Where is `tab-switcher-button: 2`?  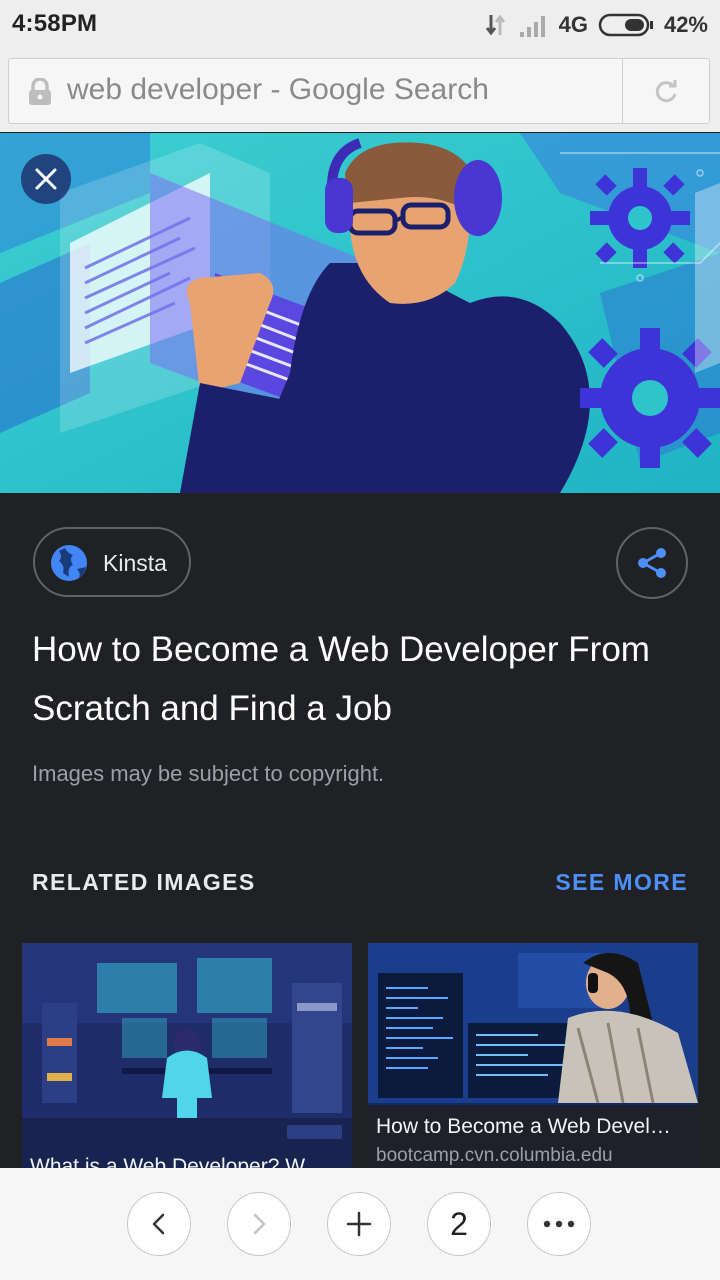 tab-switcher-button: 2 is located at coordinates (459, 1224).